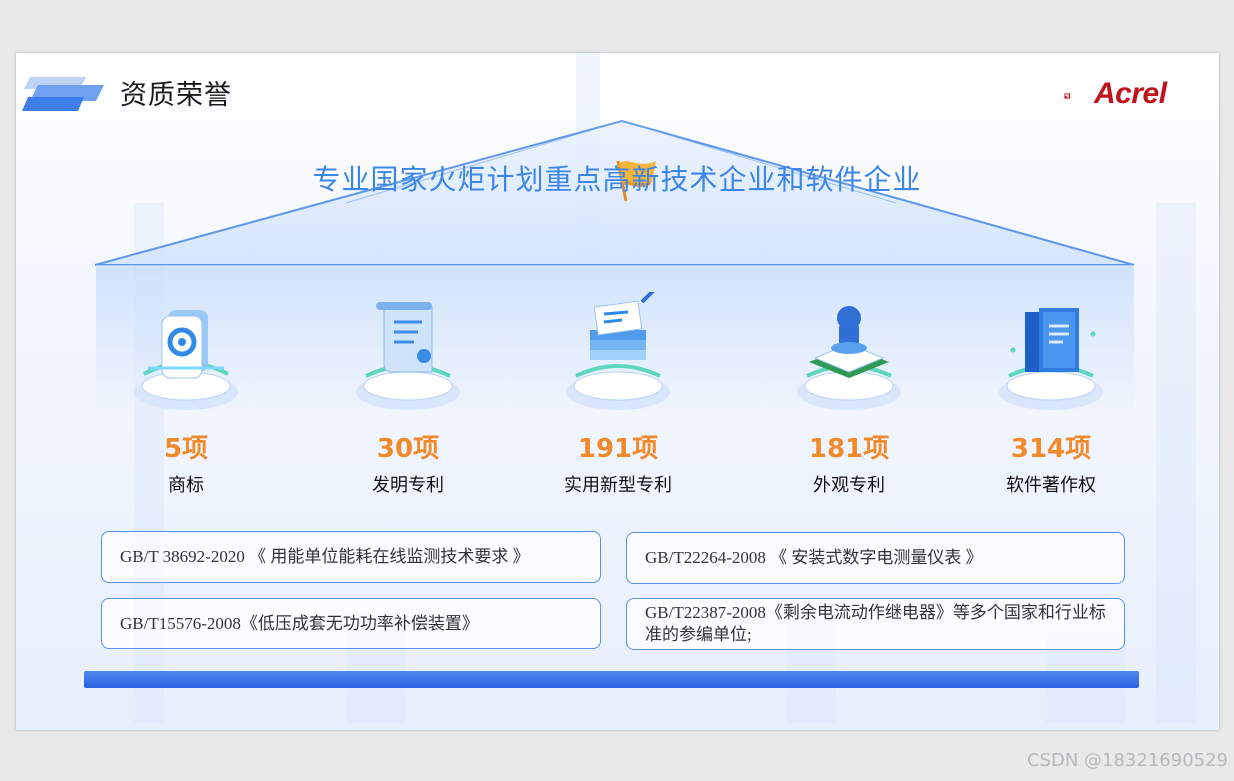 Image resolution: width=1234 pixels, height=781 pixels. I want to click on base-bar, so click(611, 679).